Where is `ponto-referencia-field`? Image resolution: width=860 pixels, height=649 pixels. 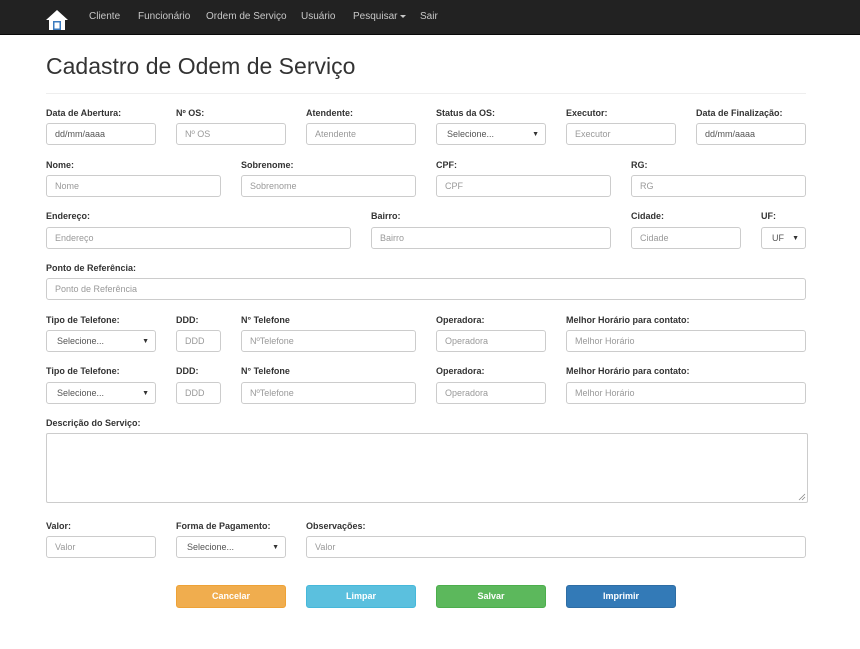
ponto-referencia-field is located at coordinates (426, 289).